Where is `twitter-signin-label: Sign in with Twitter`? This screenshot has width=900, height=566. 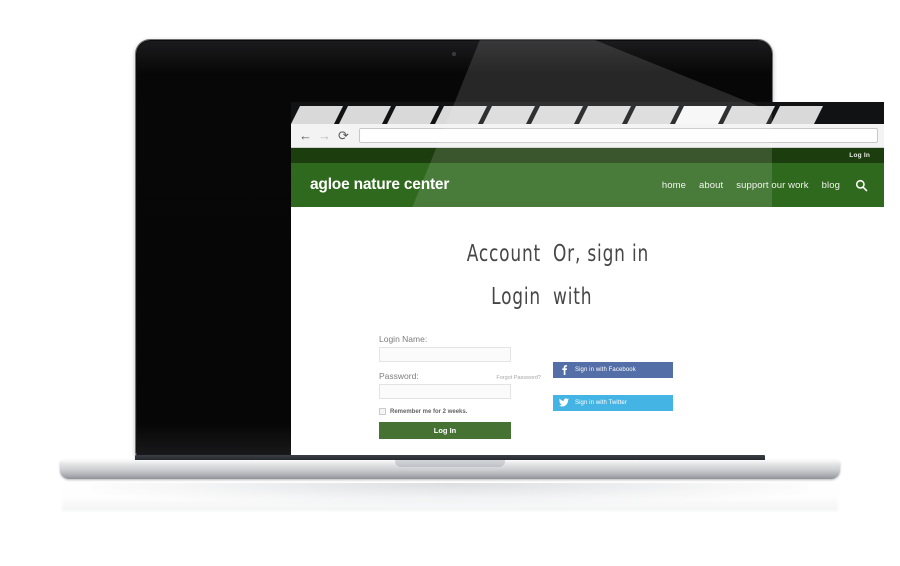
twitter-signin-label: Sign in with Twitter is located at coordinates (601, 403).